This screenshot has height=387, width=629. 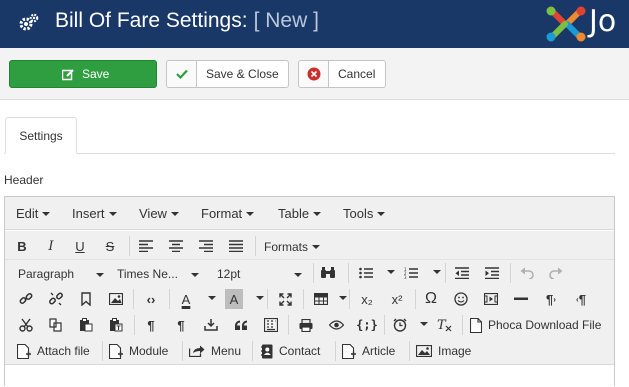 What do you see at coordinates (206, 246) in the screenshot?
I see `align-right-icon` at bounding box center [206, 246].